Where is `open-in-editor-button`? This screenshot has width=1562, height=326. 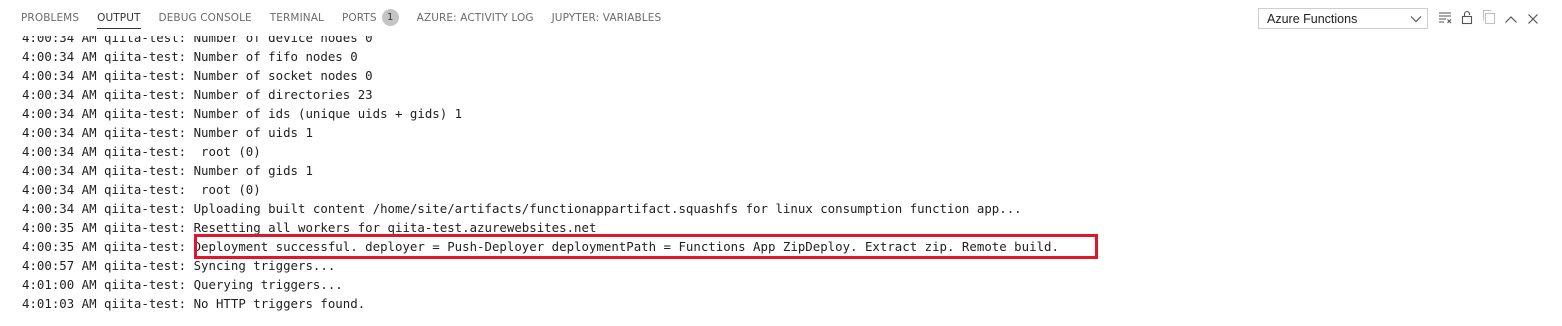
open-in-editor-button is located at coordinates (1489, 19).